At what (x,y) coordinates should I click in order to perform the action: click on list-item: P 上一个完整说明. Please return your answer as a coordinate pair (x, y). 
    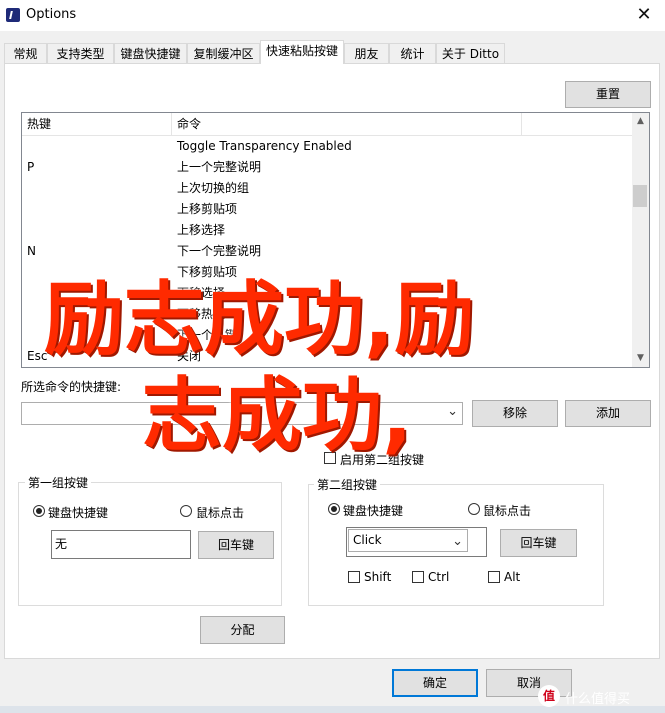
    Looking at the image, I should click on (328, 167).